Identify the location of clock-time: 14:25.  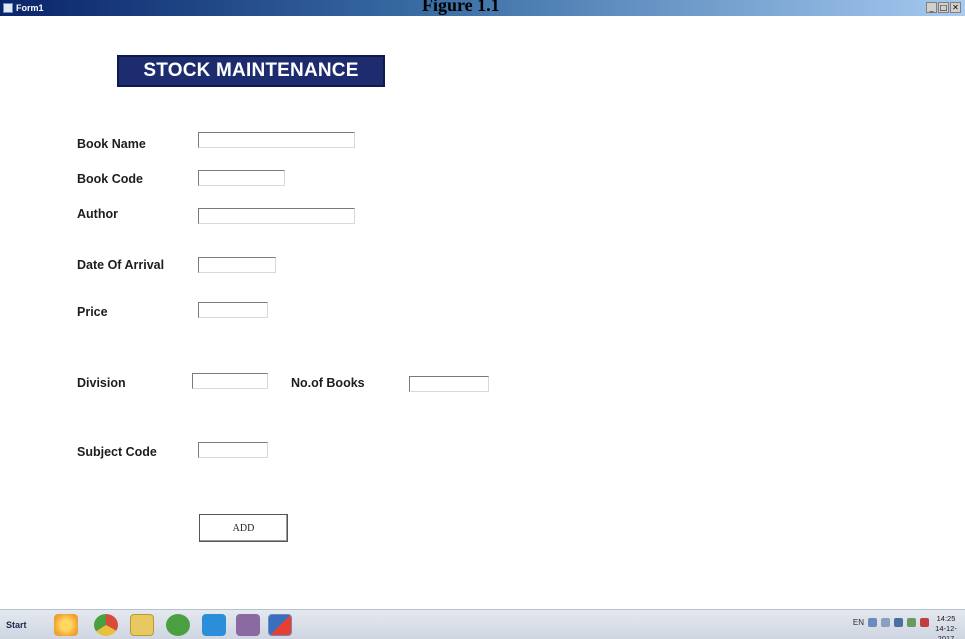
(946, 618).